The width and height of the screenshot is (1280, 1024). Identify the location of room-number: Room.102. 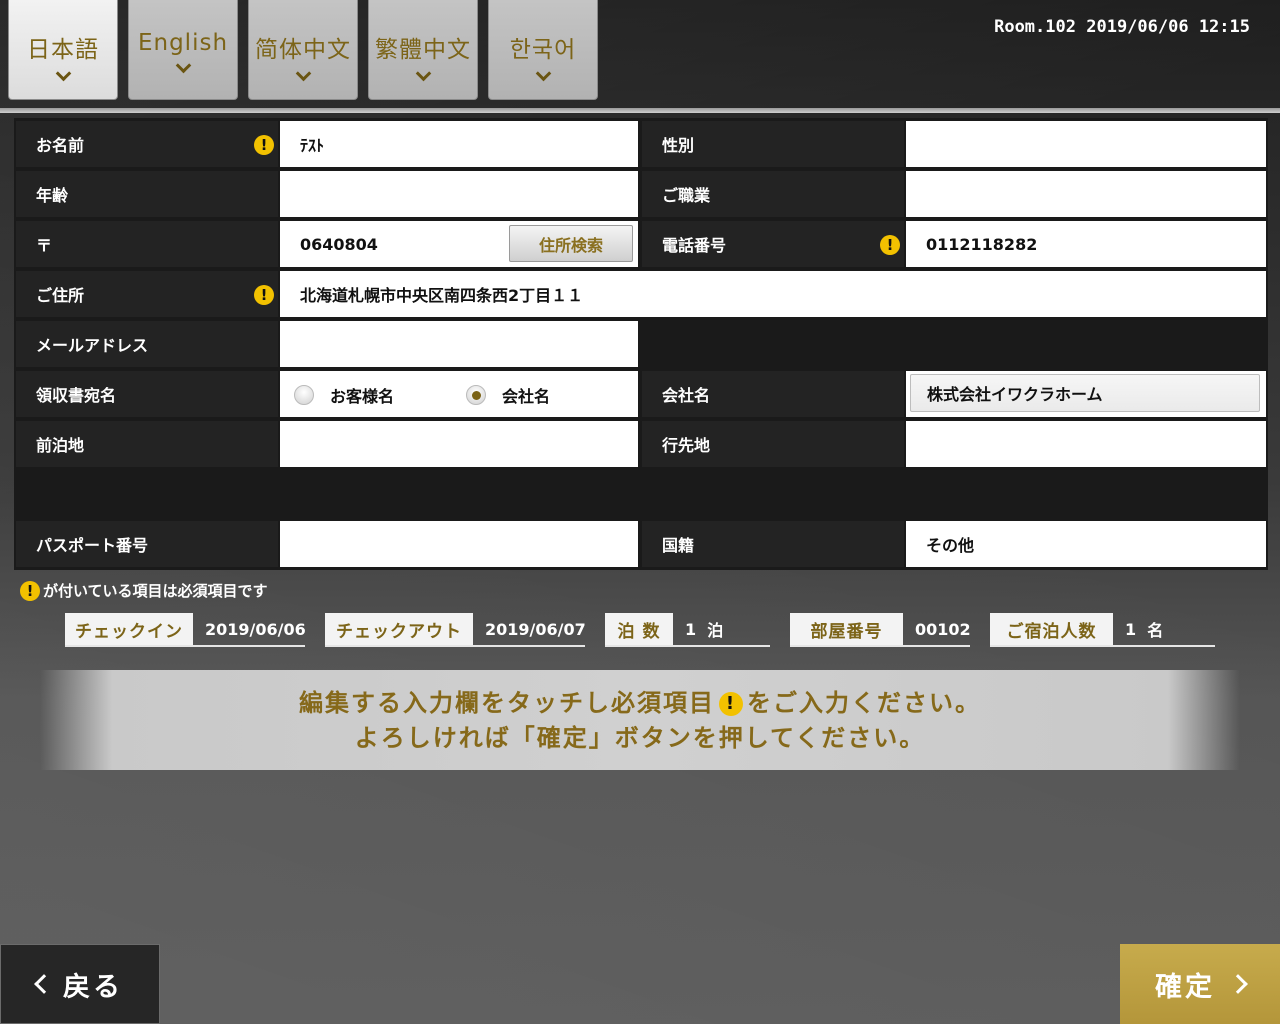
(1035, 27).